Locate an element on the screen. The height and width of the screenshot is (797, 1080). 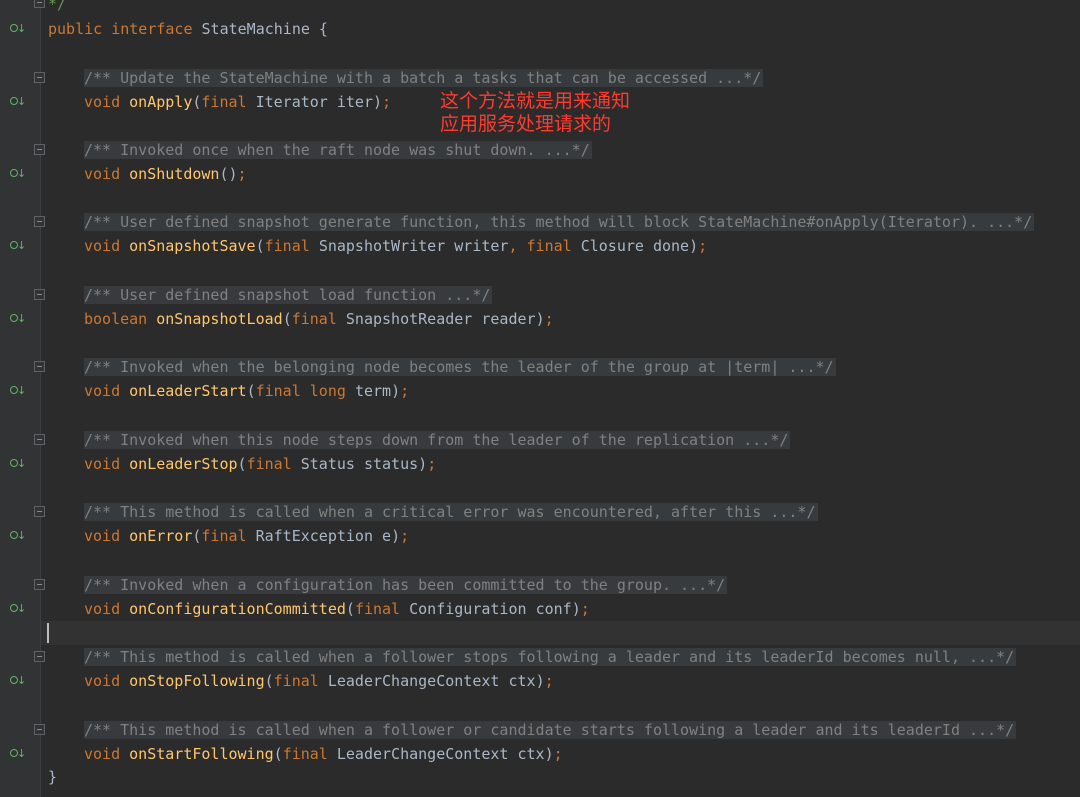
param-name: term is located at coordinates (373, 391).